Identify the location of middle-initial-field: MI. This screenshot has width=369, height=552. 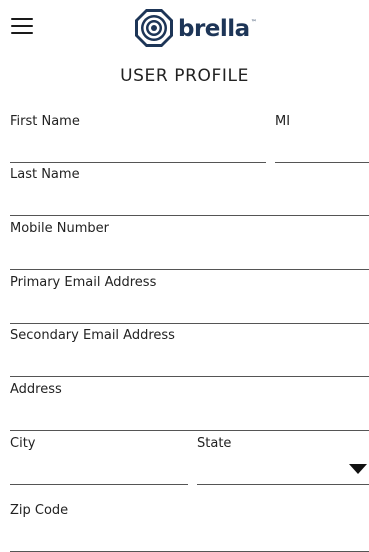
(322, 138).